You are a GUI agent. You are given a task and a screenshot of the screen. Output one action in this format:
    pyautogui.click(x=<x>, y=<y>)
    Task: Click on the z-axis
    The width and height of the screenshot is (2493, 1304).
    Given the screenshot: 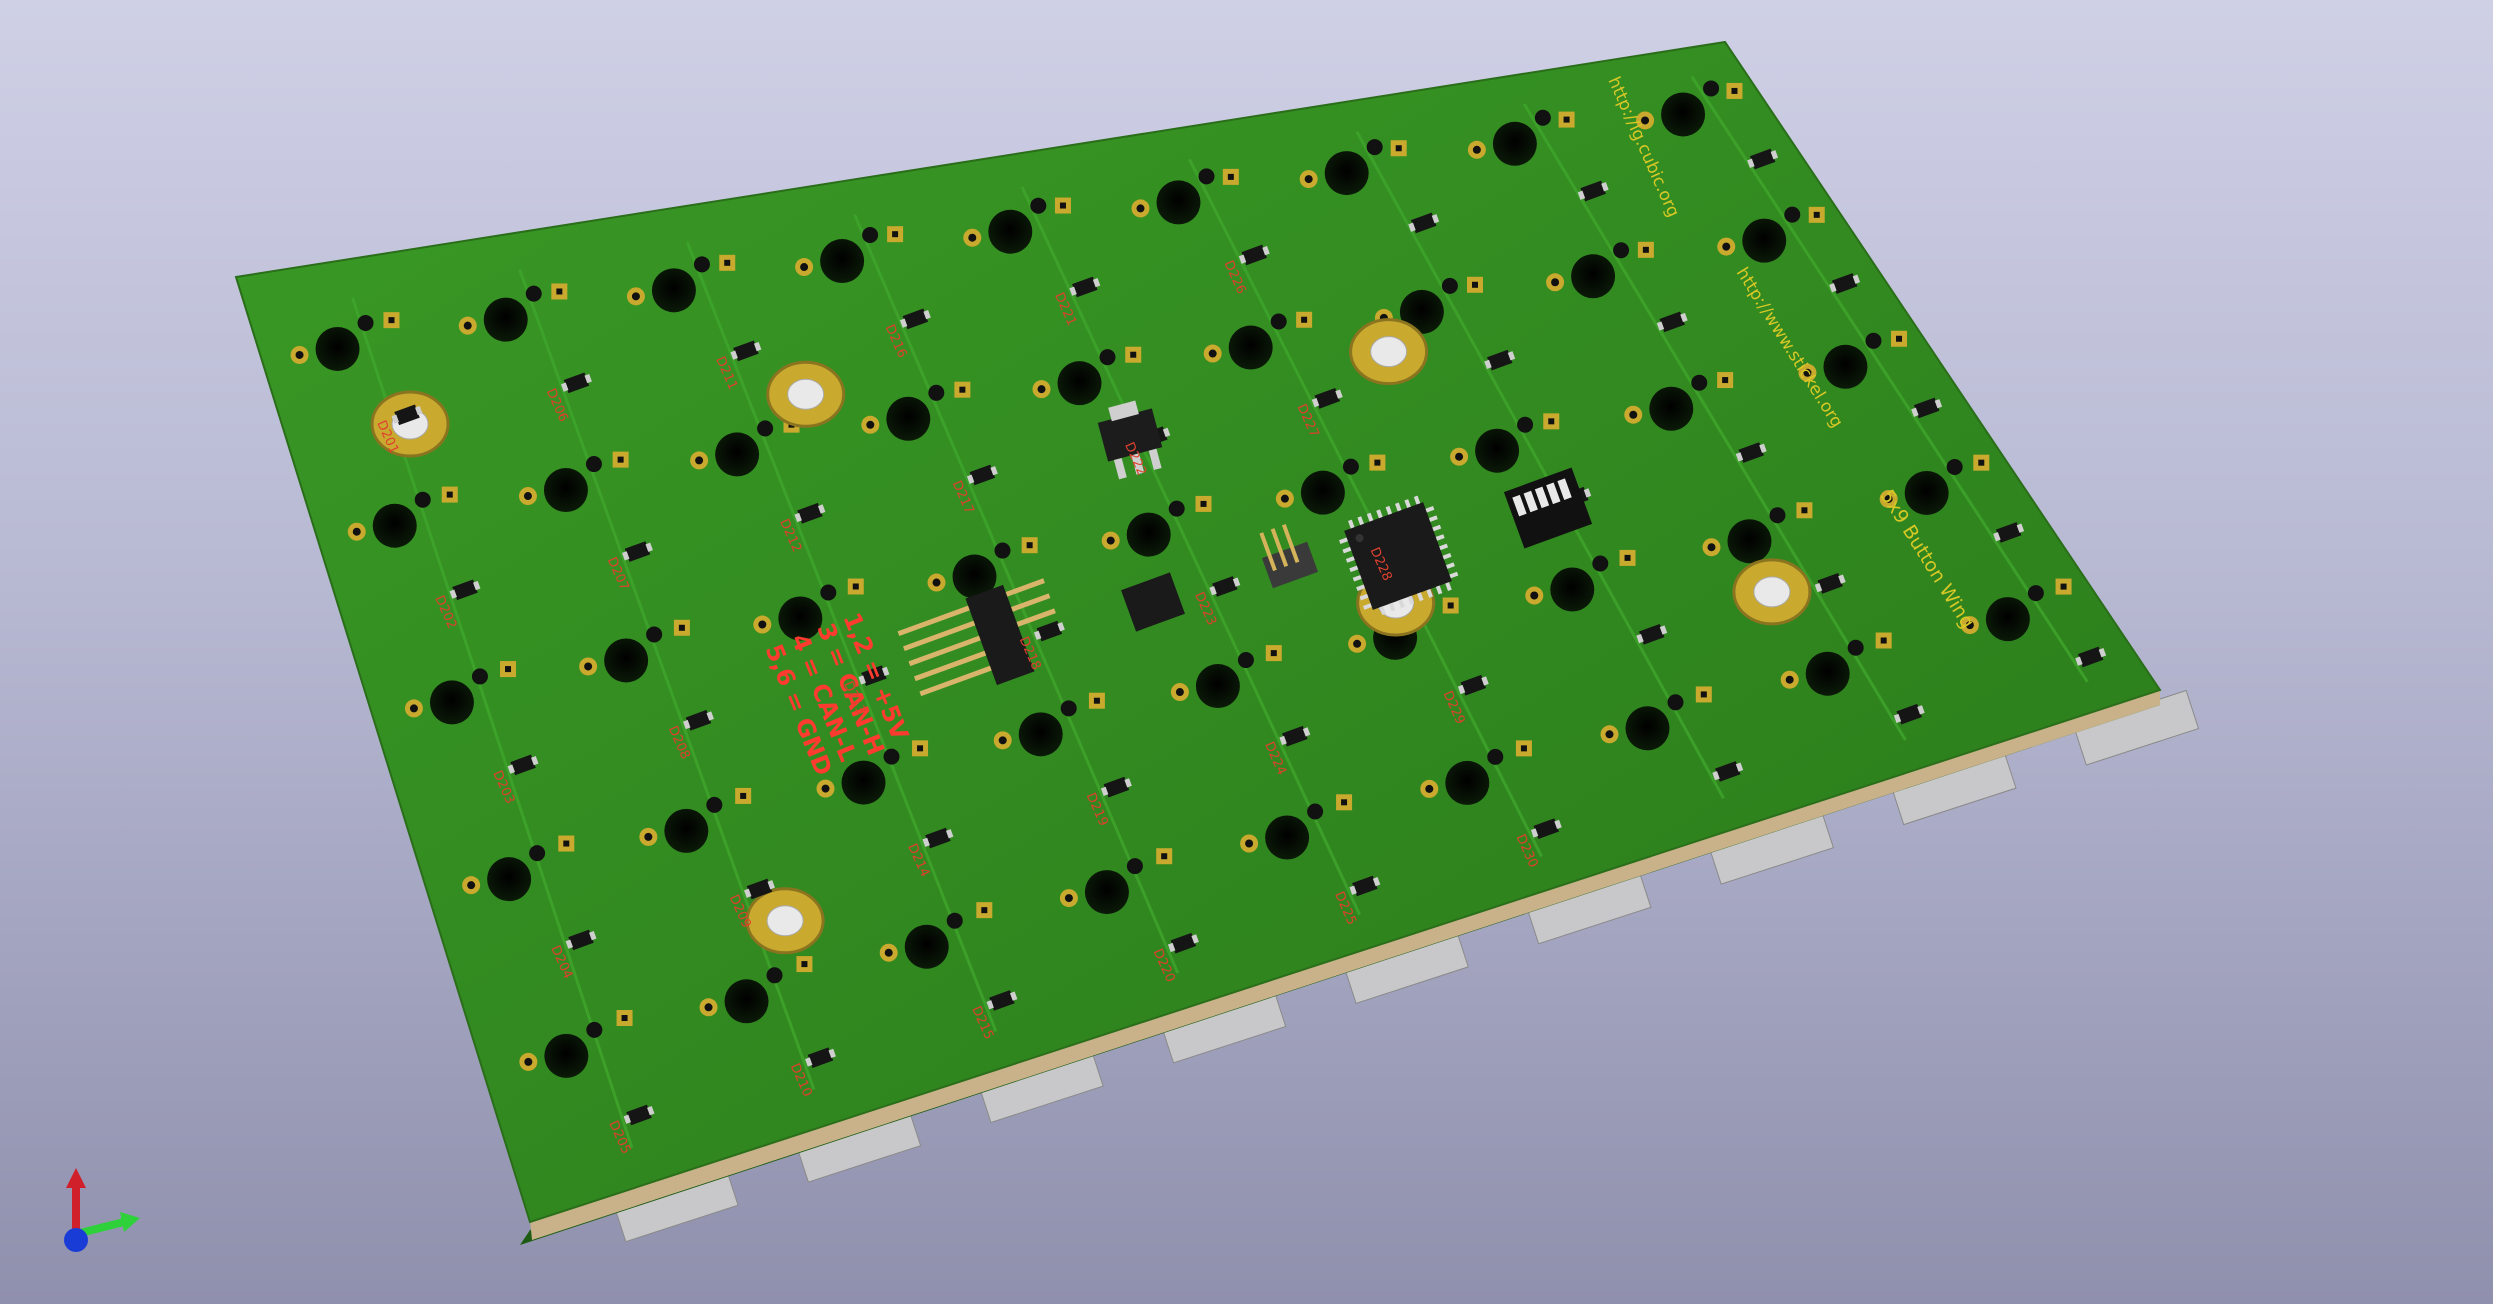 What is the action you would take?
    pyautogui.click(x=76, y=1240)
    